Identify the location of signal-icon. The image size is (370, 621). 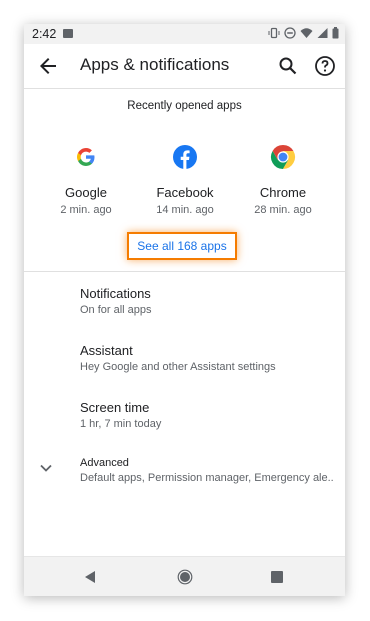
(322, 33).